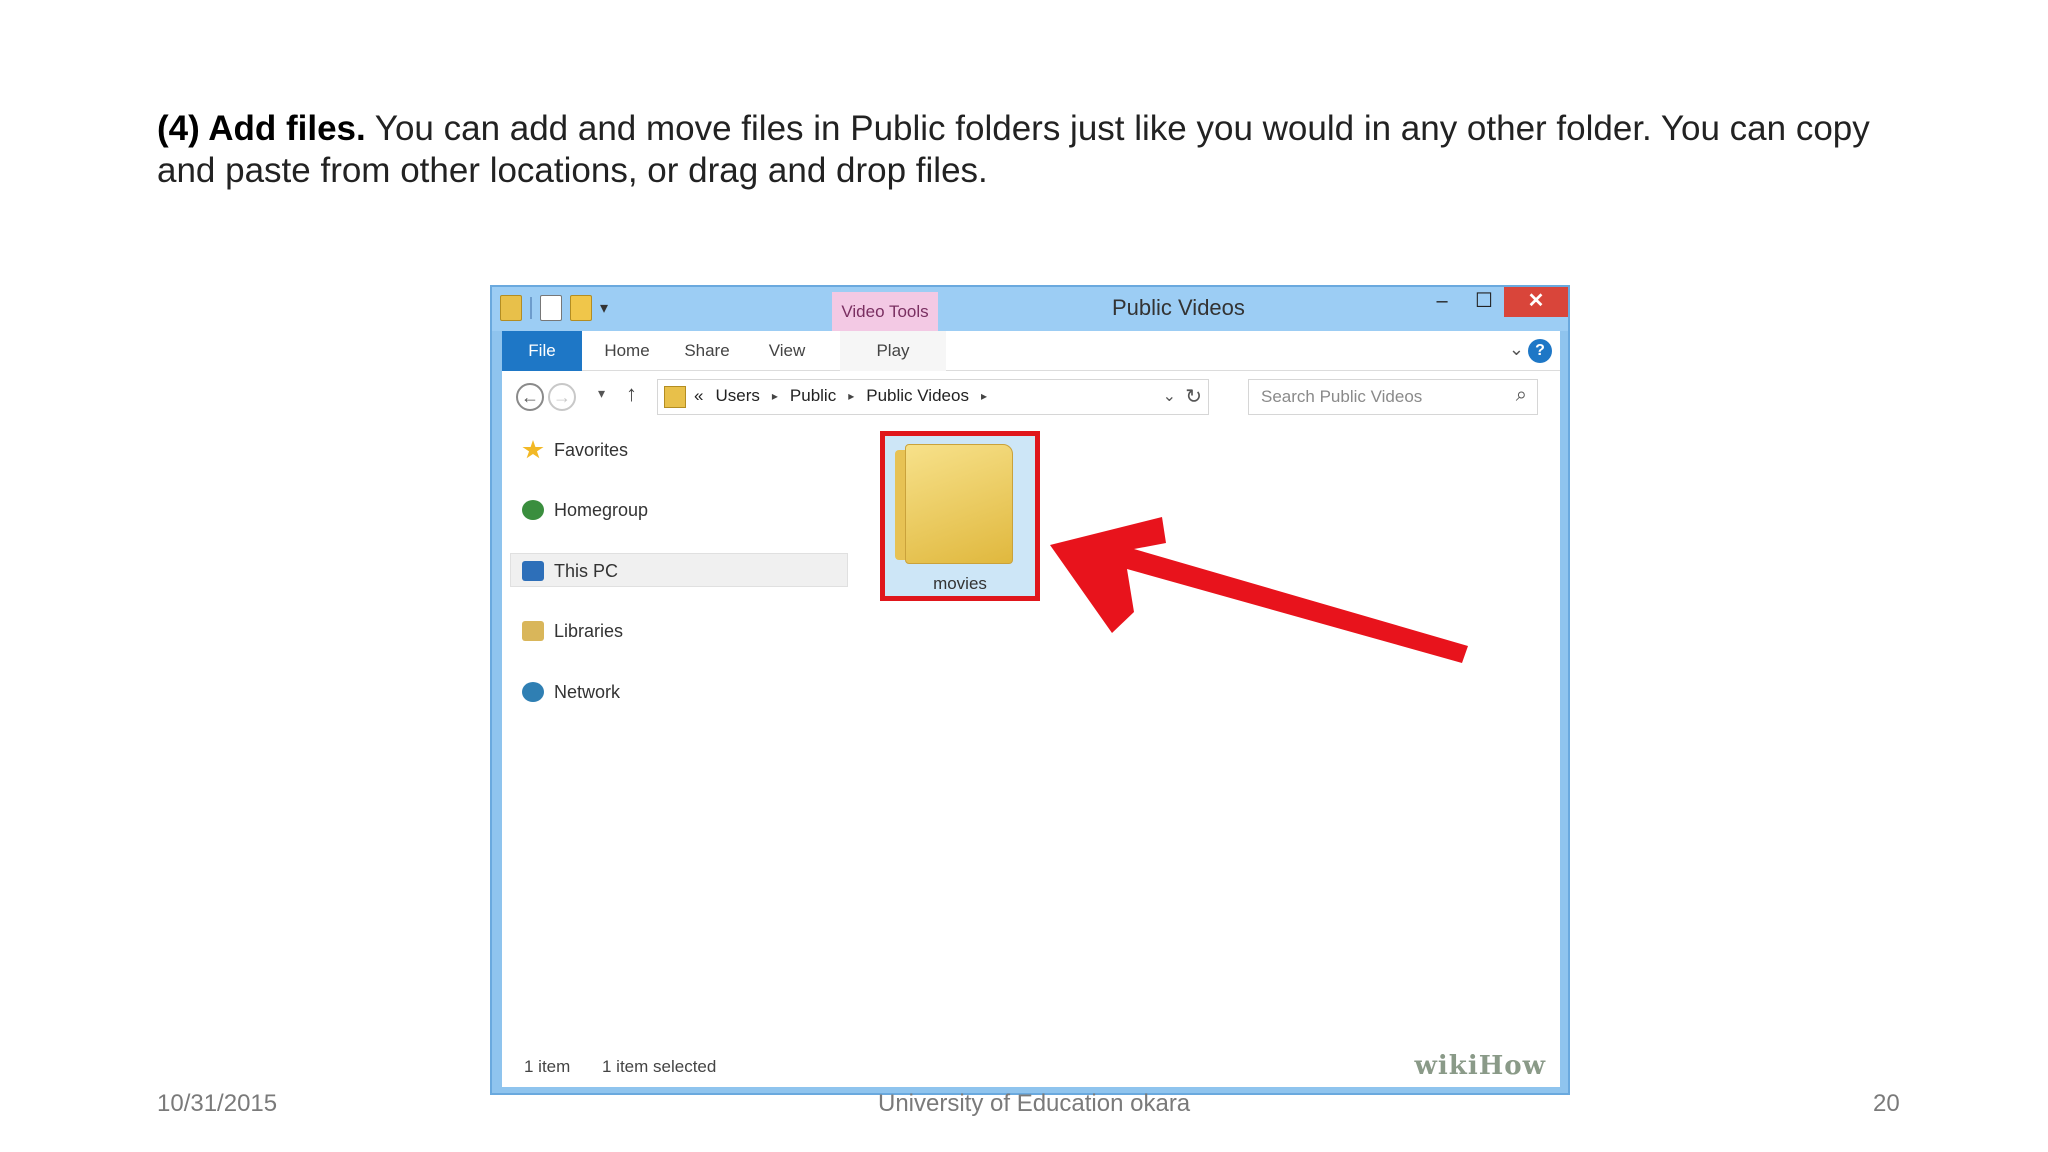  Describe the element at coordinates (1341, 397) in the screenshot. I see `search-input: Search Public Videos` at that location.